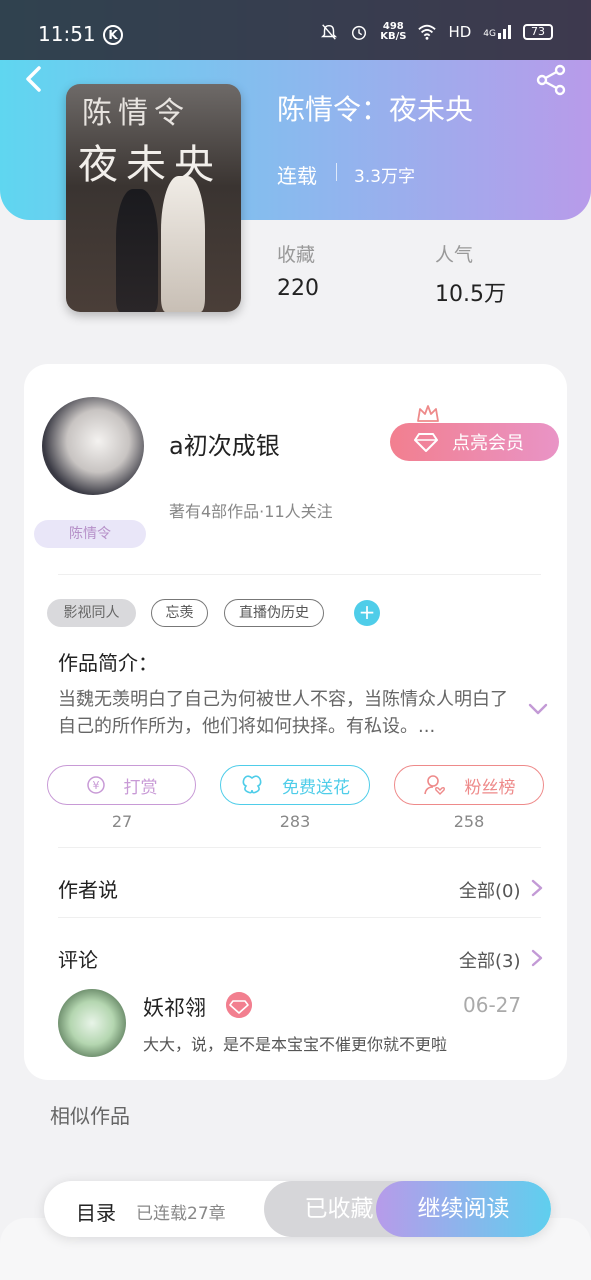  What do you see at coordinates (137, 250) in the screenshot?
I see `cover-figure-dark` at bounding box center [137, 250].